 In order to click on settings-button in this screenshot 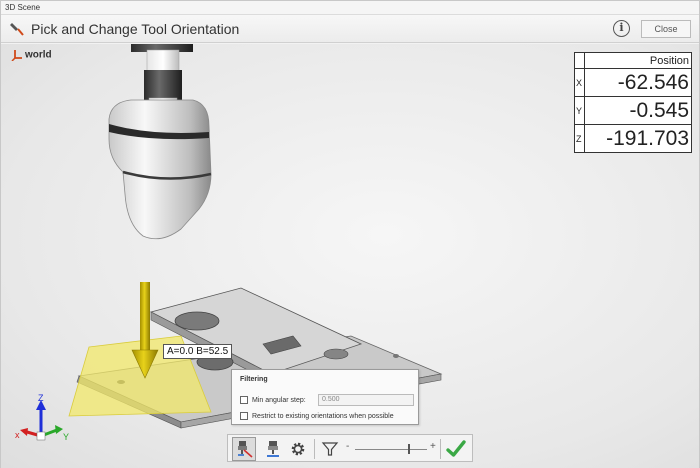, I will do `click(298, 449)`.